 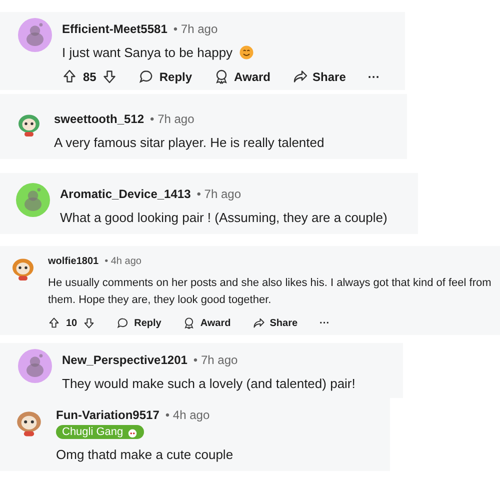 I want to click on comment-text: He usually comments on her posts and she also likes his. I always got that kind of feel from them. Hope they are, they look good together., so click(x=270, y=292).